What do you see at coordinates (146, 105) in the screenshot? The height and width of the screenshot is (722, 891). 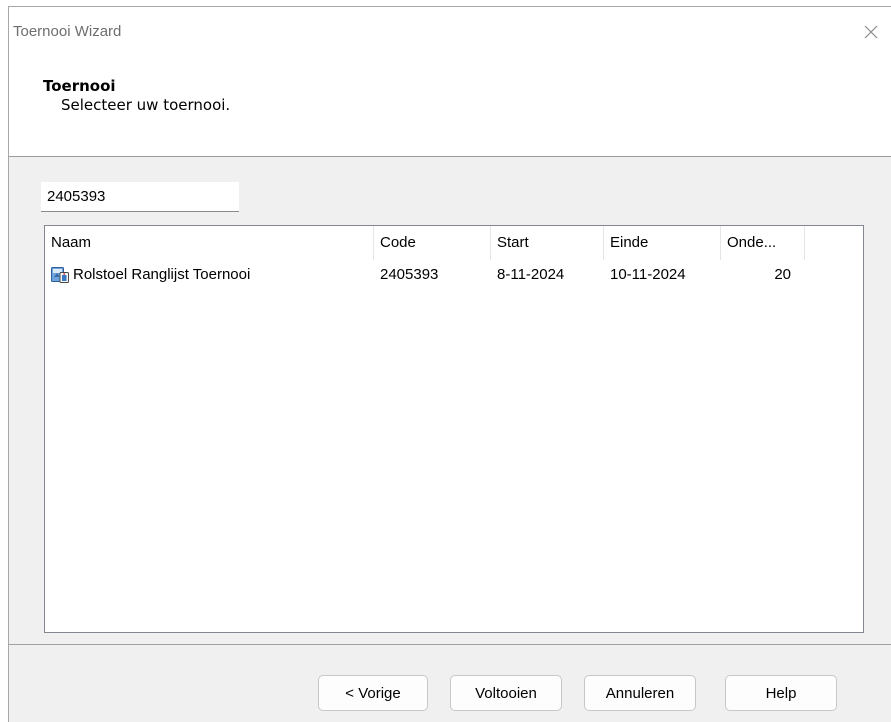 I see `page-subtitle: Selecteer uw toernooi.` at bounding box center [146, 105].